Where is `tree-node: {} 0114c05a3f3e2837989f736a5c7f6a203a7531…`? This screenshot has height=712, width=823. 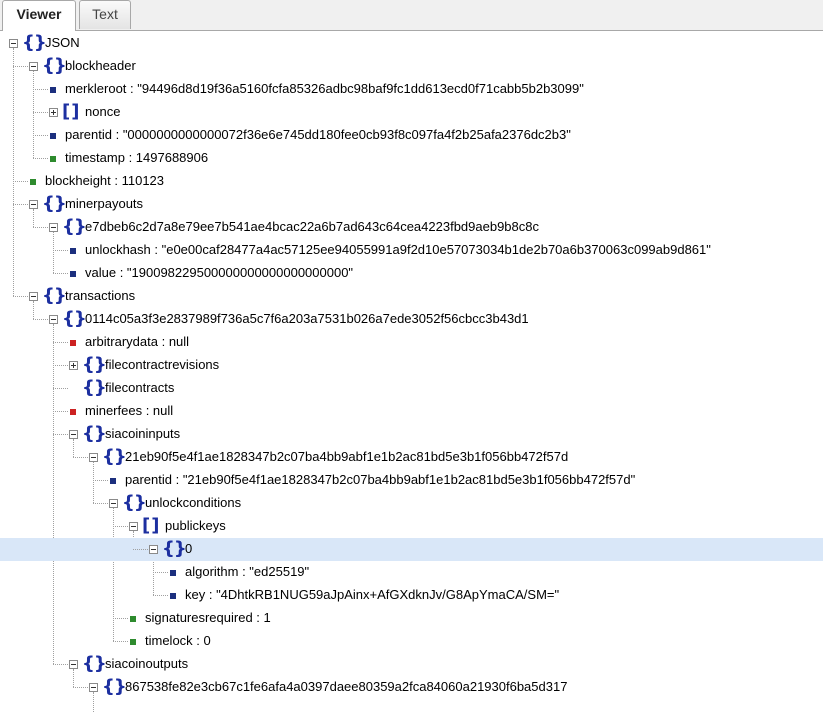
tree-node: {} 0114c05a3f3e2837989f736a5c7f6a203a7531… is located at coordinates (411, 319).